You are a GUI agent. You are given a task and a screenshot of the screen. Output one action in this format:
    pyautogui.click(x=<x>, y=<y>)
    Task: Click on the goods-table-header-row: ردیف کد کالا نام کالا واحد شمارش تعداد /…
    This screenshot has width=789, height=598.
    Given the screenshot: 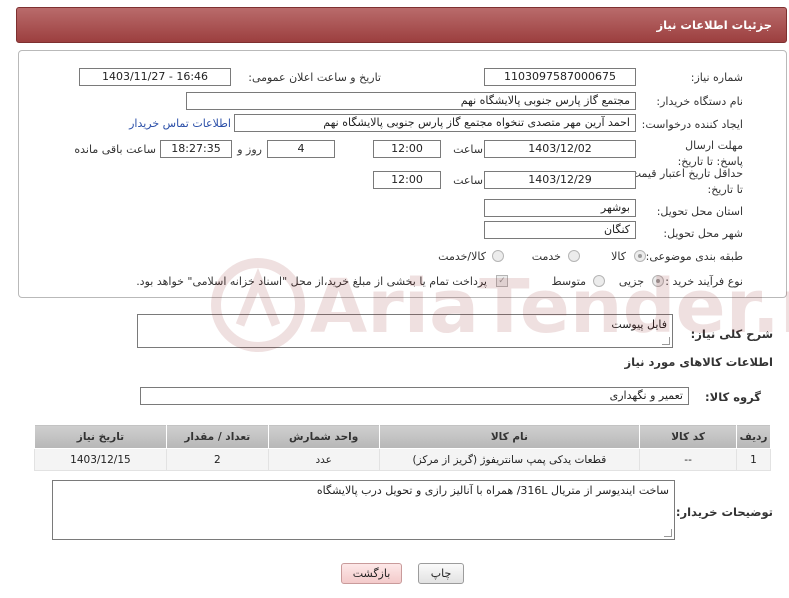 What is the action you would take?
    pyautogui.click(x=402, y=436)
    